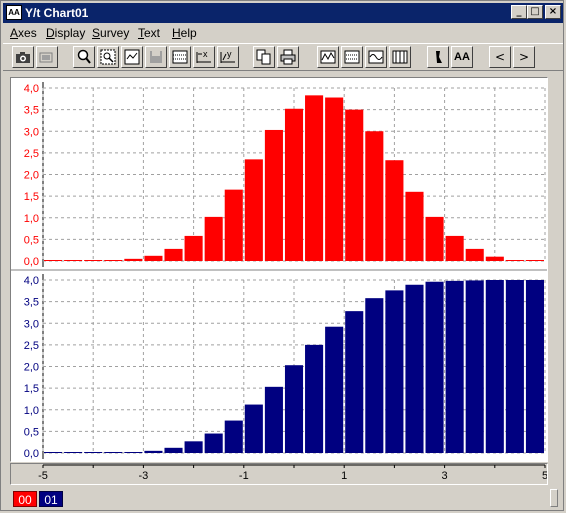 This screenshot has width=566, height=513. I want to click on channel-00-button: 00, so click(25, 499).